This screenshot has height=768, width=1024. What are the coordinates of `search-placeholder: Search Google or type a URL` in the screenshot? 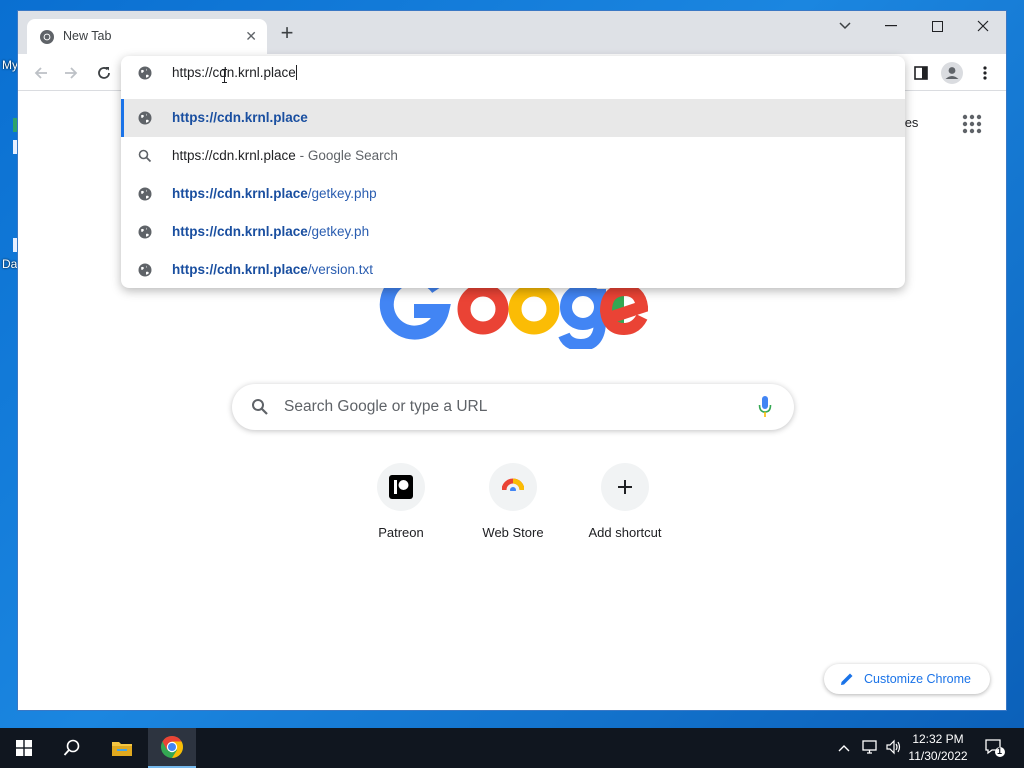 It's located at (386, 406).